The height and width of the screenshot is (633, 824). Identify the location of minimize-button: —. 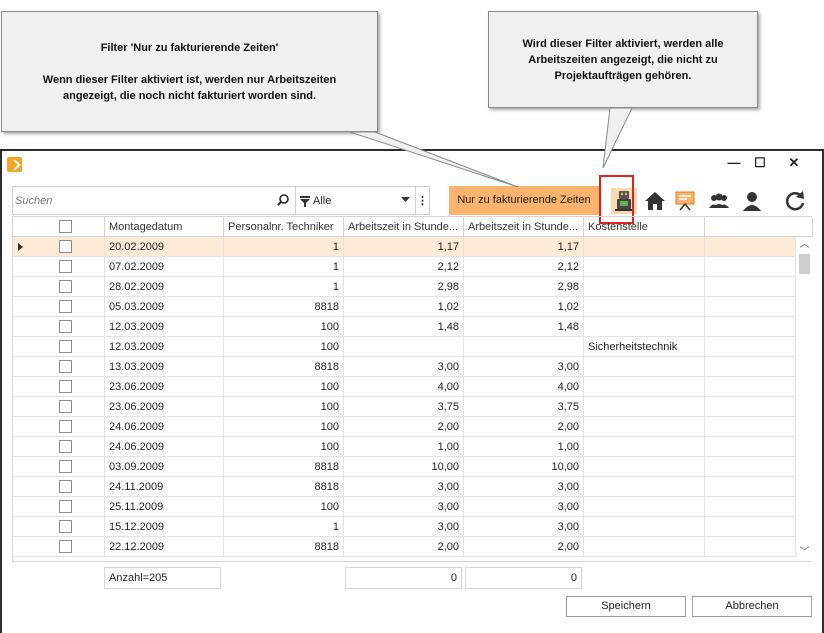
(734, 163).